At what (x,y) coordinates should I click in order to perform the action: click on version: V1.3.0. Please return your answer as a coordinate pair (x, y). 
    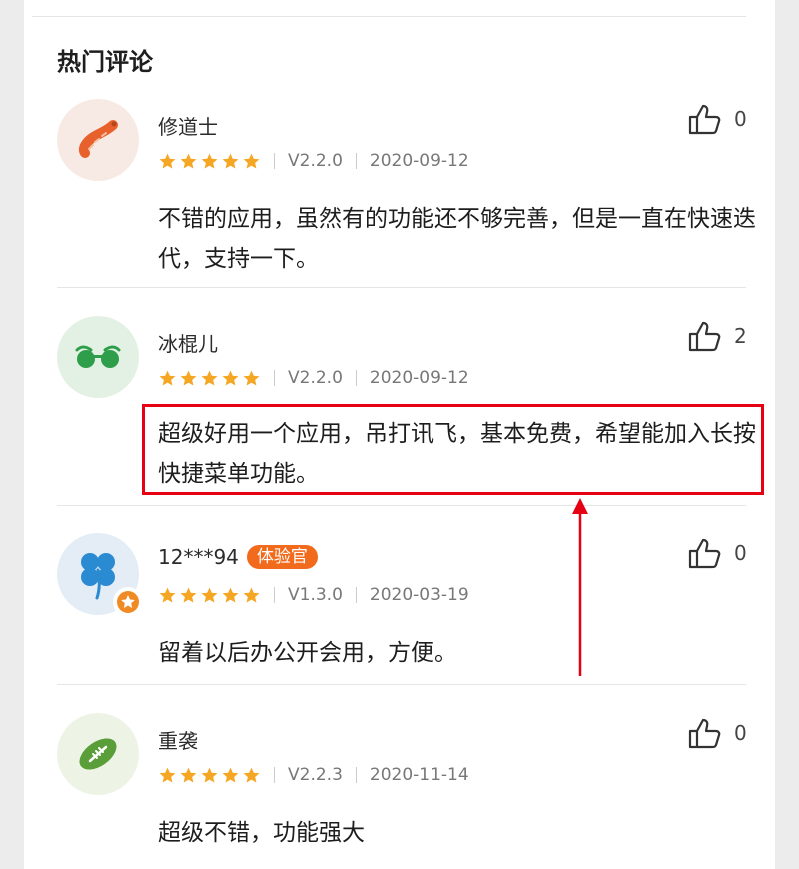
    Looking at the image, I should click on (315, 595).